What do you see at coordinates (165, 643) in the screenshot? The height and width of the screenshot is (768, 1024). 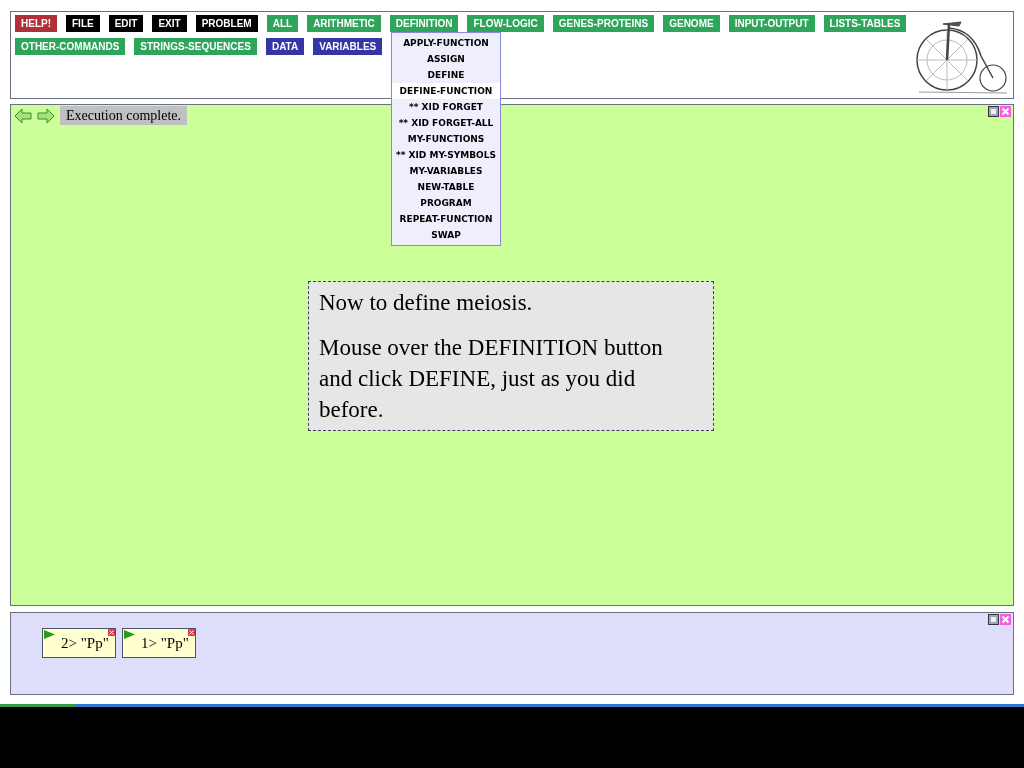 I see `history-label: 1> "Pp"` at bounding box center [165, 643].